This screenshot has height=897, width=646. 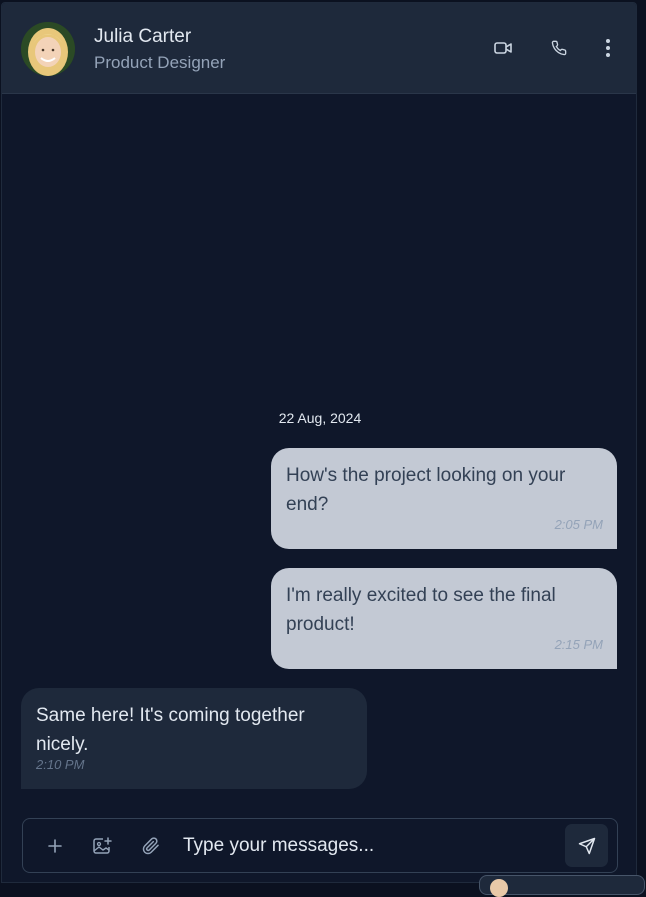 What do you see at coordinates (170, 730) in the screenshot?
I see `message-text: Same here! It's coming together nicely.` at bounding box center [170, 730].